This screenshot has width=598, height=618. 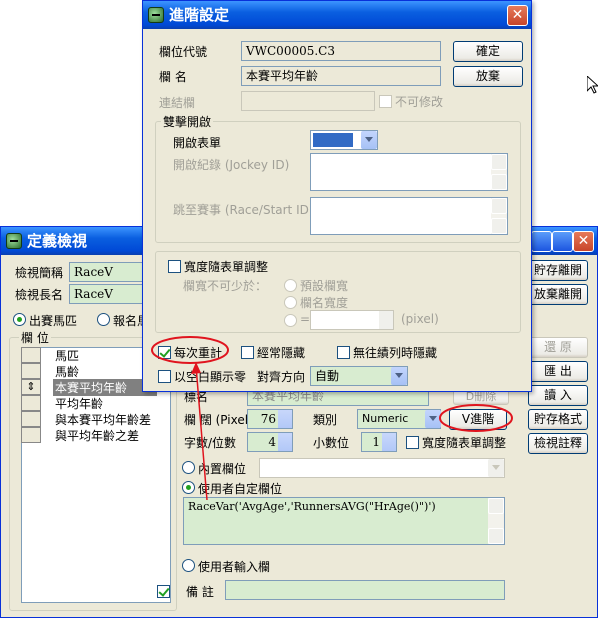 I want to click on recalc-highlight-ellipse, so click(x=190, y=350).